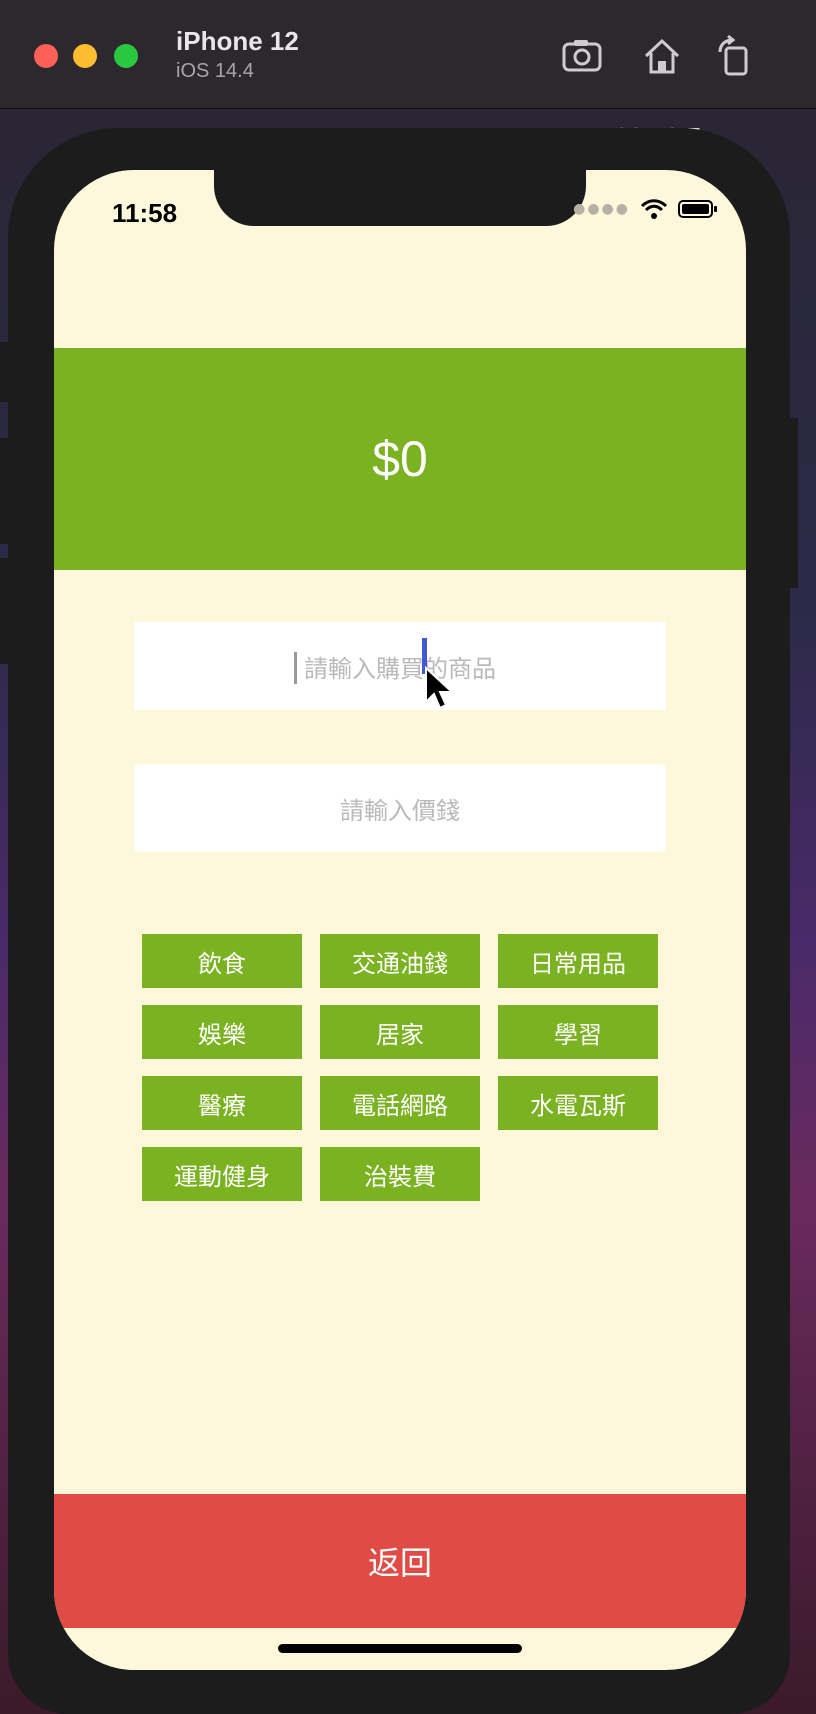 Image resolution: width=816 pixels, height=1714 pixels. What do you see at coordinates (126, 56) in the screenshot?
I see `zoom-window-button` at bounding box center [126, 56].